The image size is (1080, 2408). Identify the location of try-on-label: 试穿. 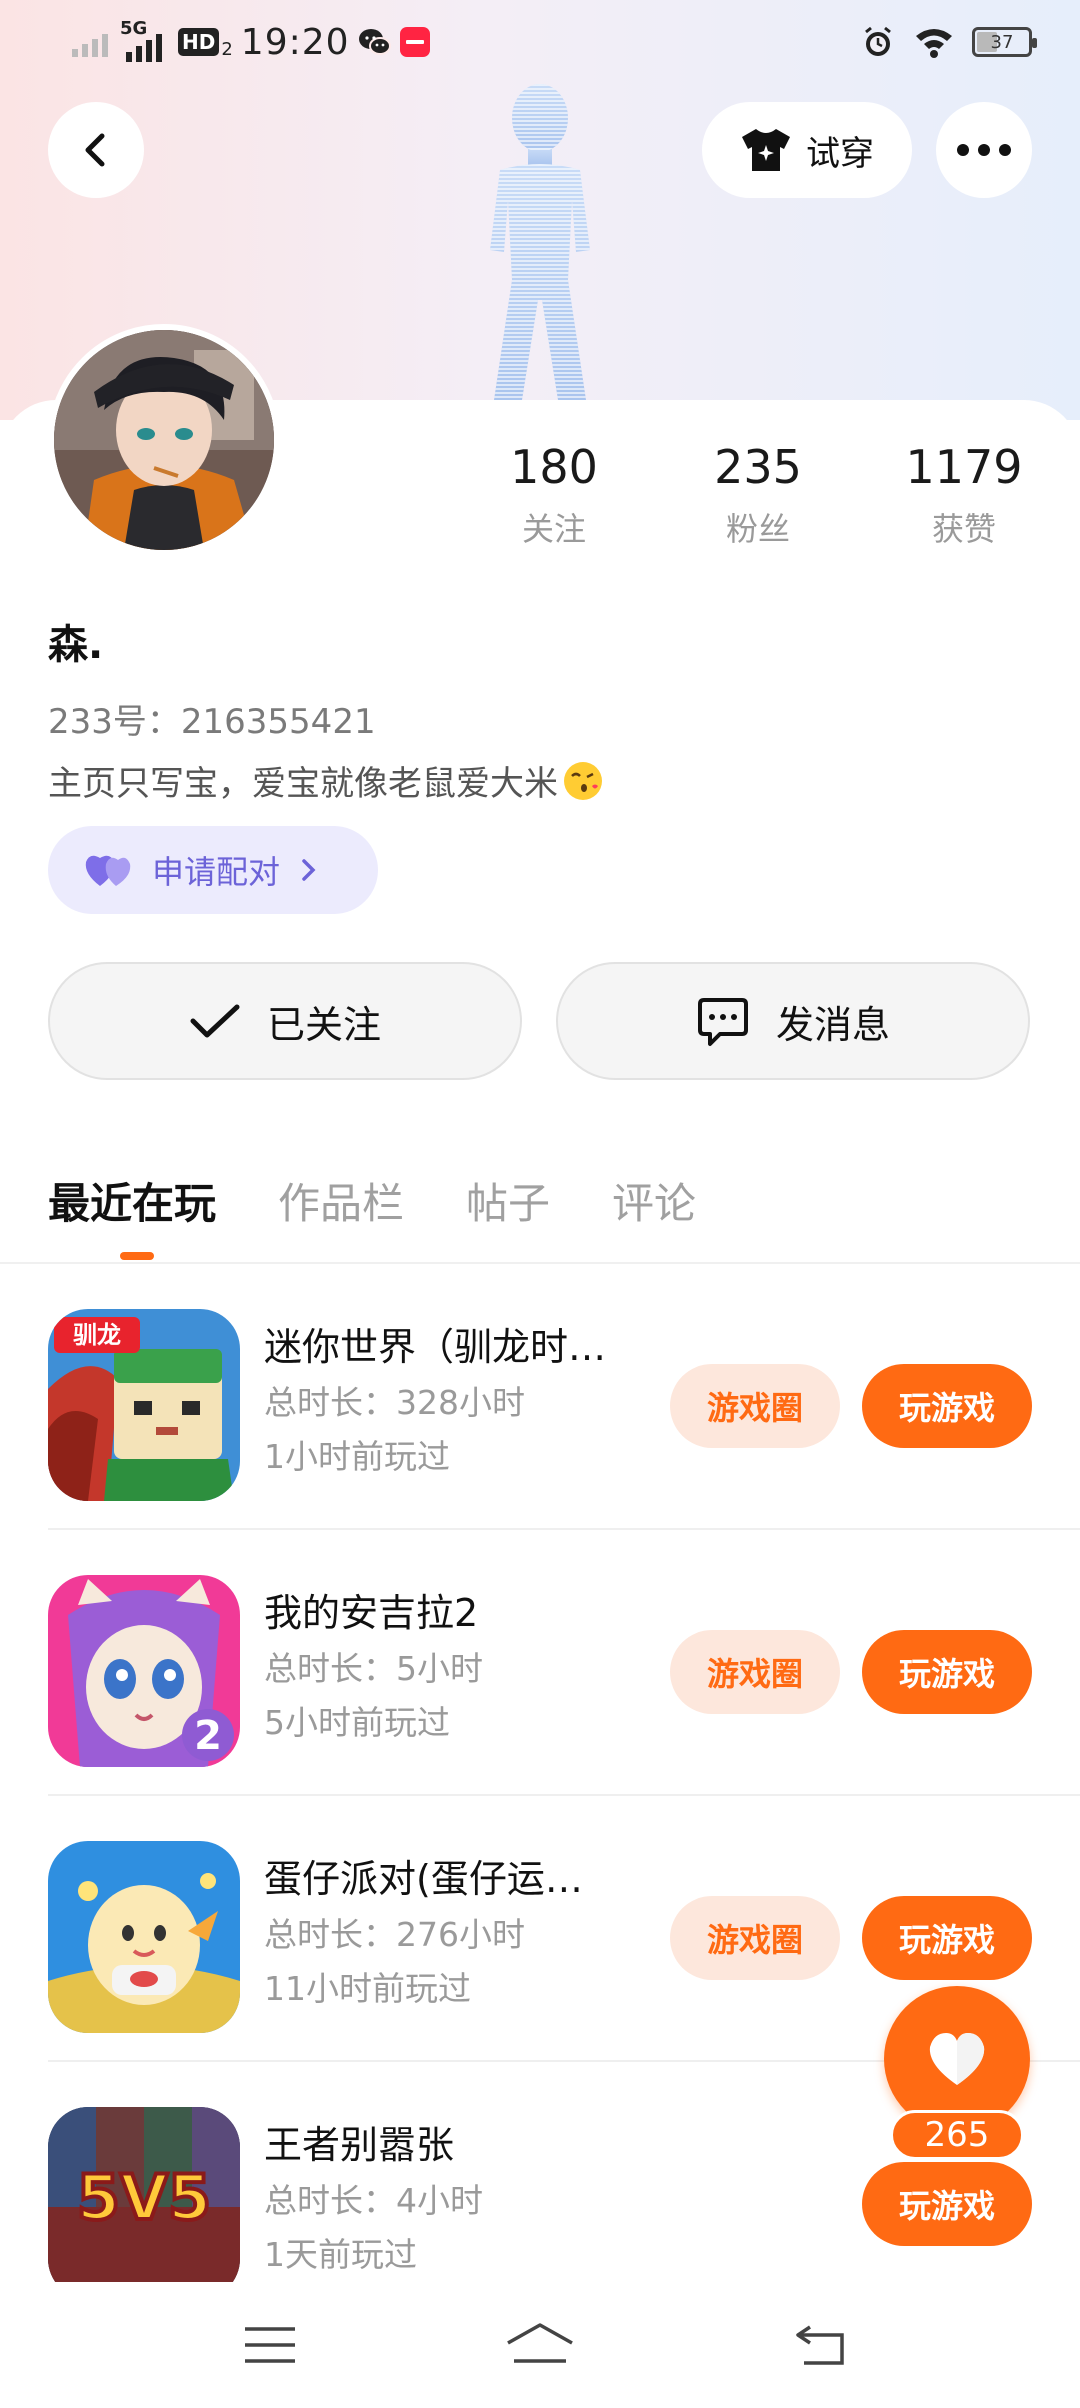
(840, 153).